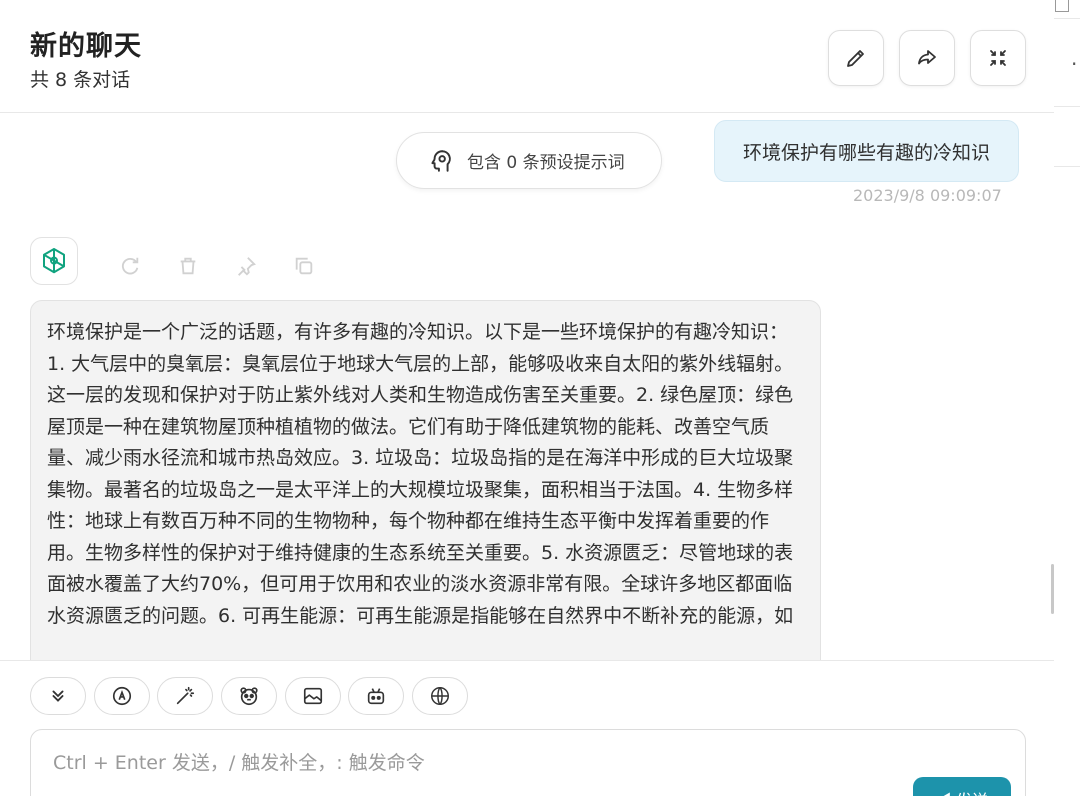 Image resolution: width=1080 pixels, height=796 pixels. What do you see at coordinates (441, 160) in the screenshot?
I see `brain-icon` at bounding box center [441, 160].